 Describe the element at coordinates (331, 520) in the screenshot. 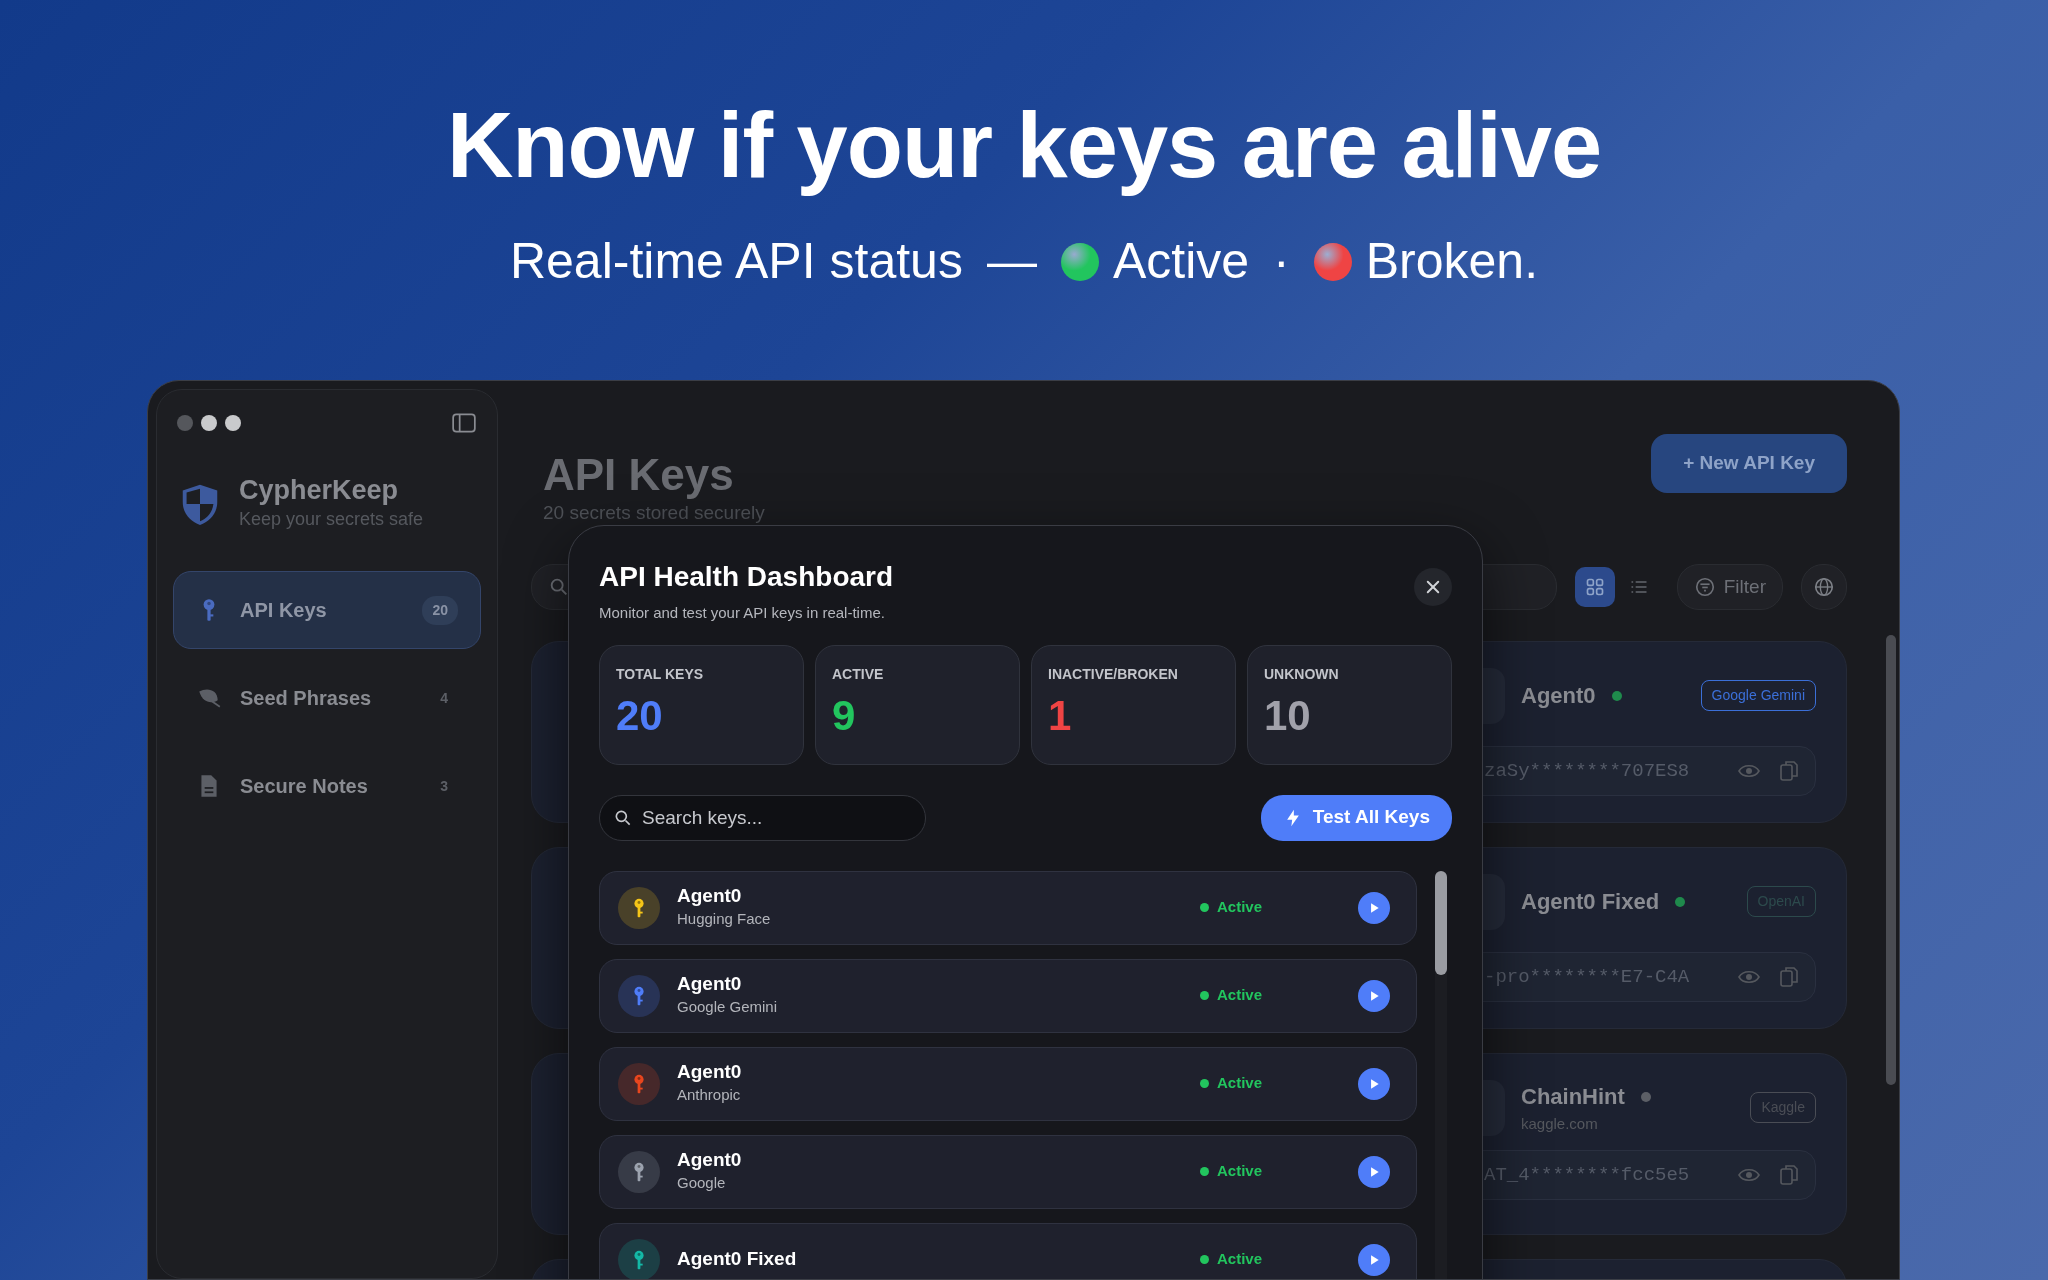

I see `app-tagline: Keep your secrets safe` at that location.